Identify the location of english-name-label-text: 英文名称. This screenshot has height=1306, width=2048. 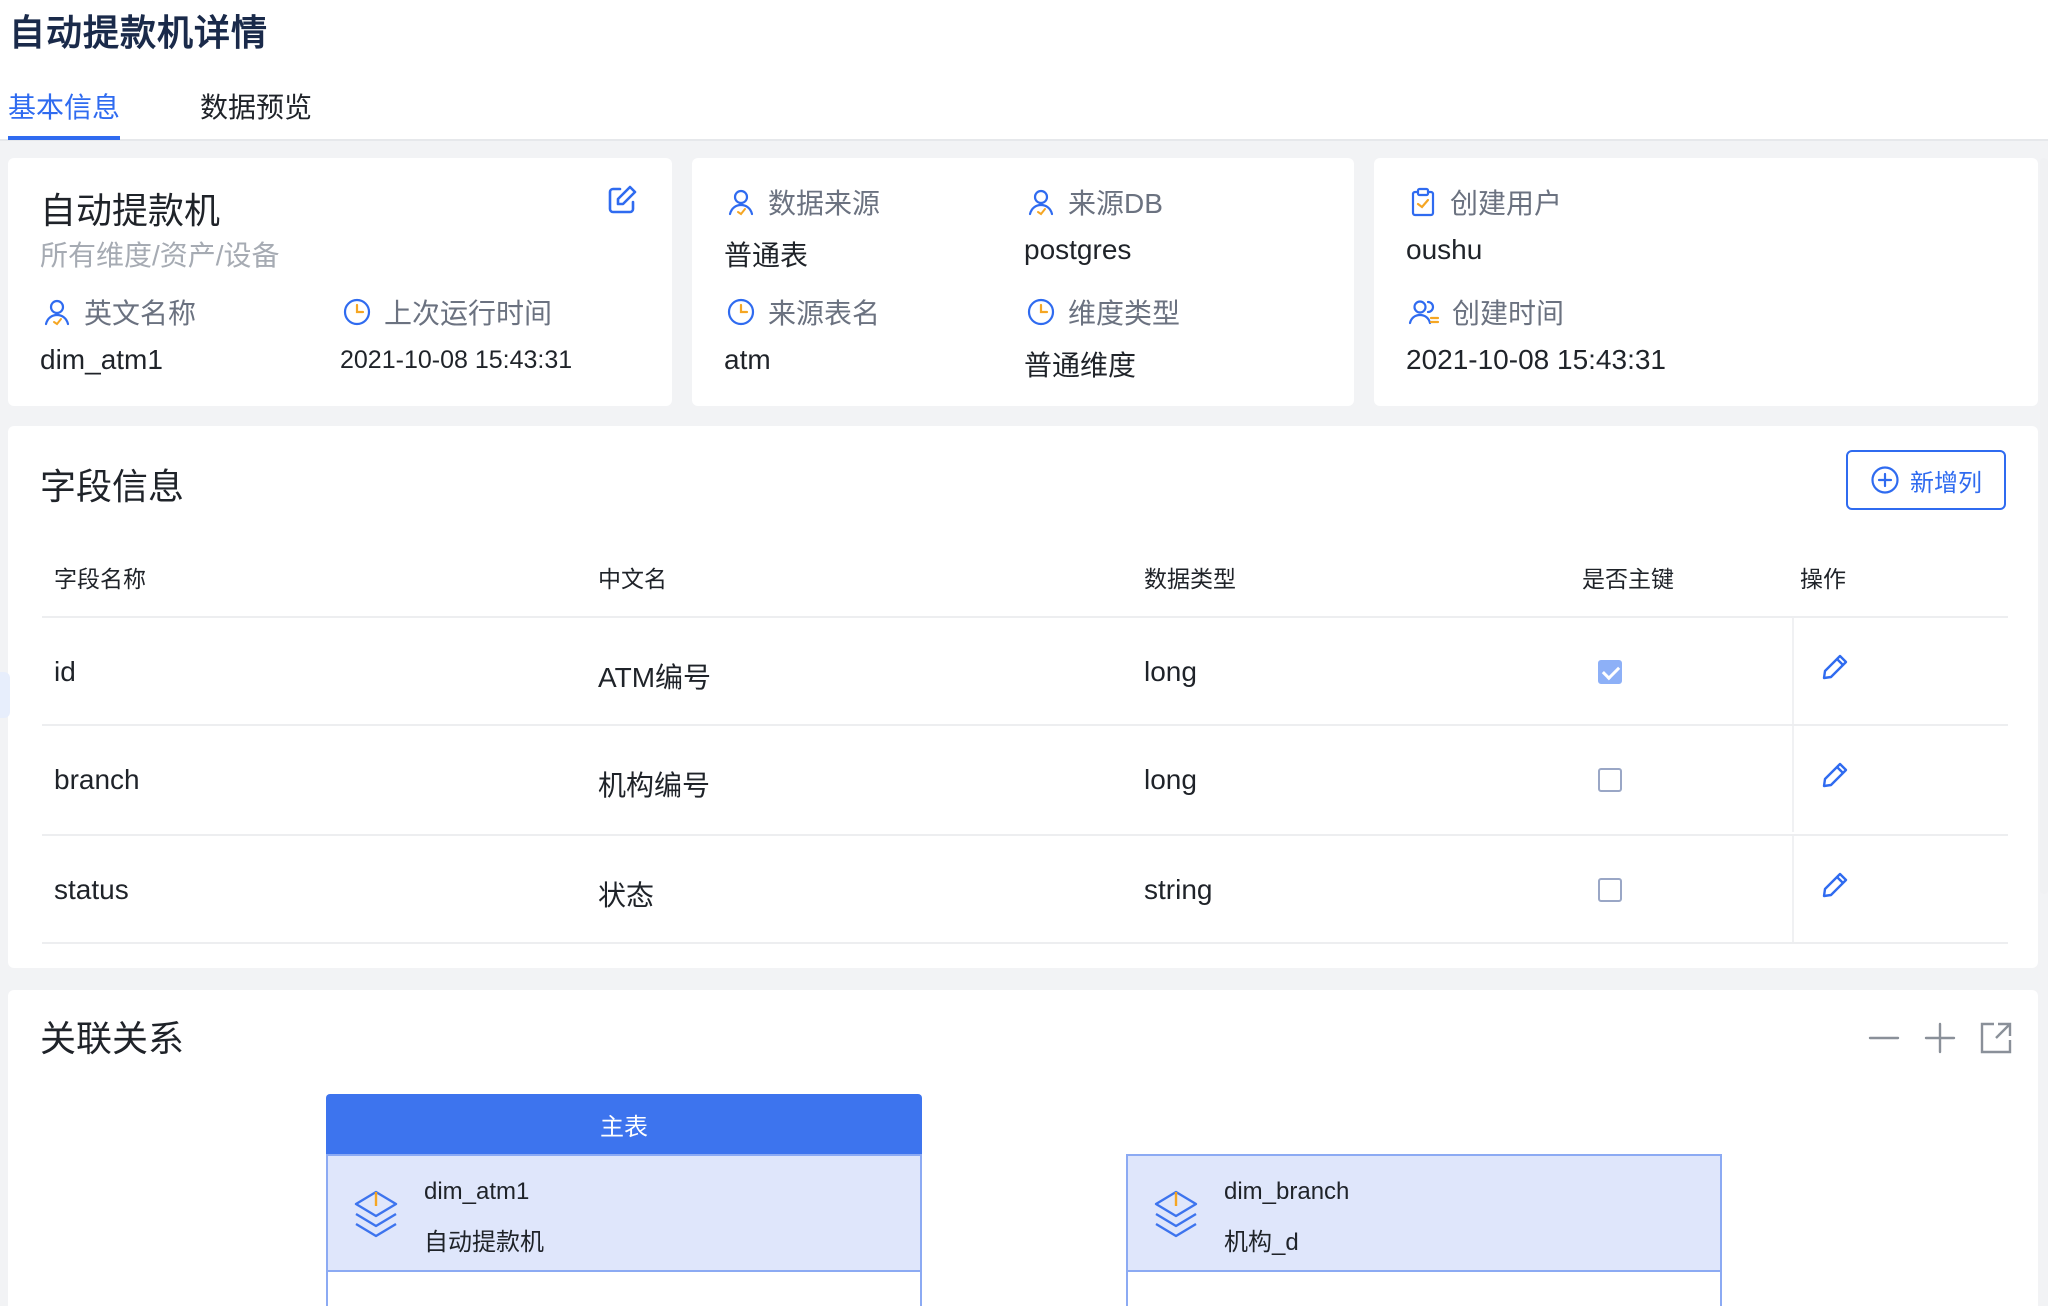
(140, 313).